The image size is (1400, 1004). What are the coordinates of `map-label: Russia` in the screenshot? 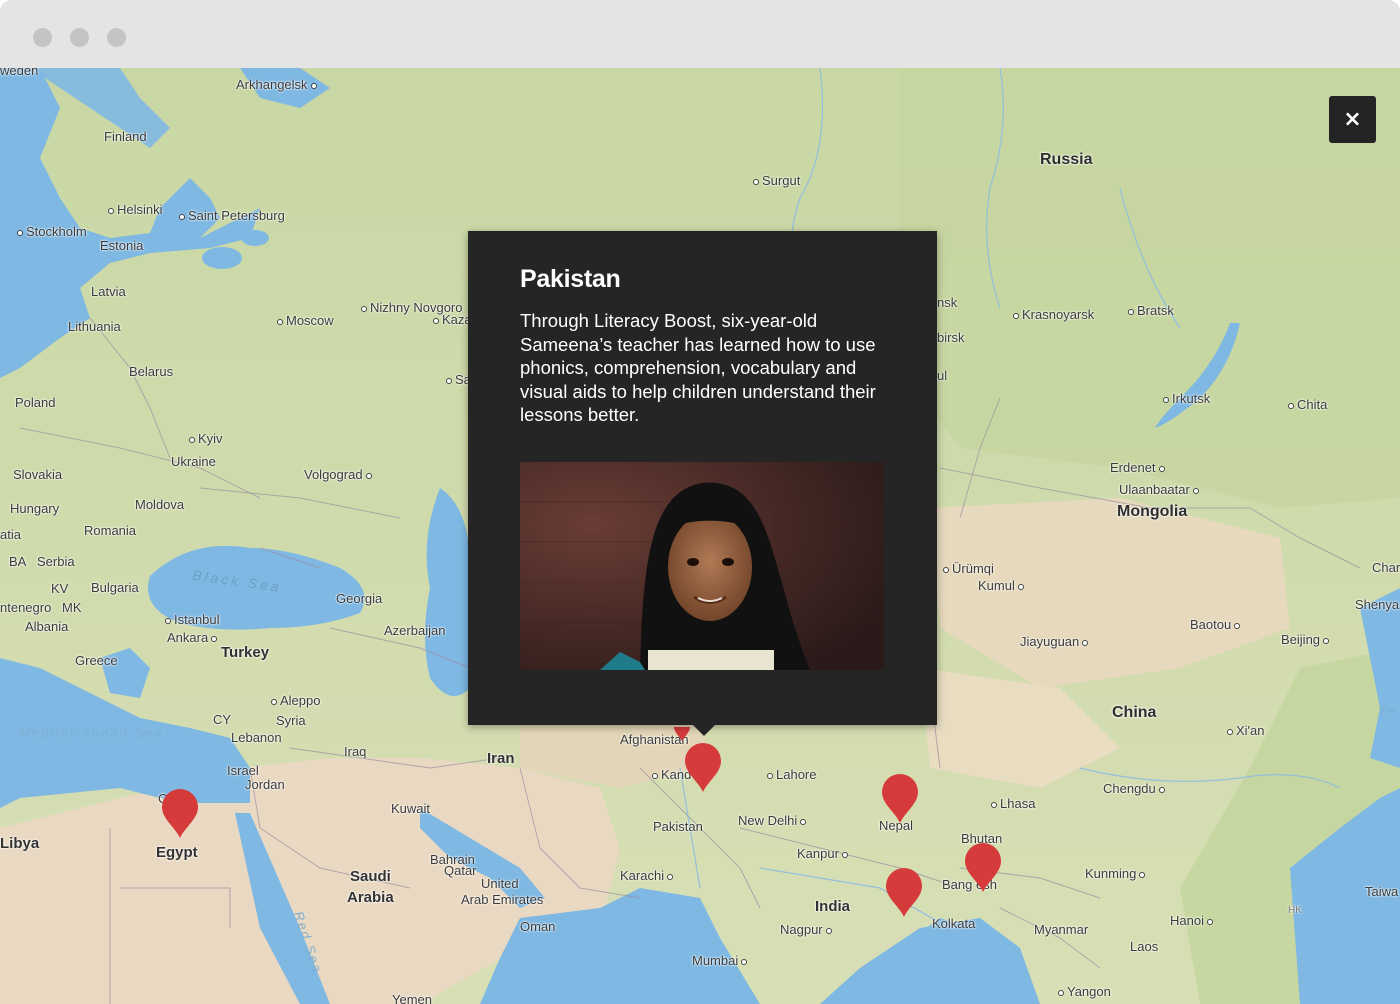 It's located at (1066, 159).